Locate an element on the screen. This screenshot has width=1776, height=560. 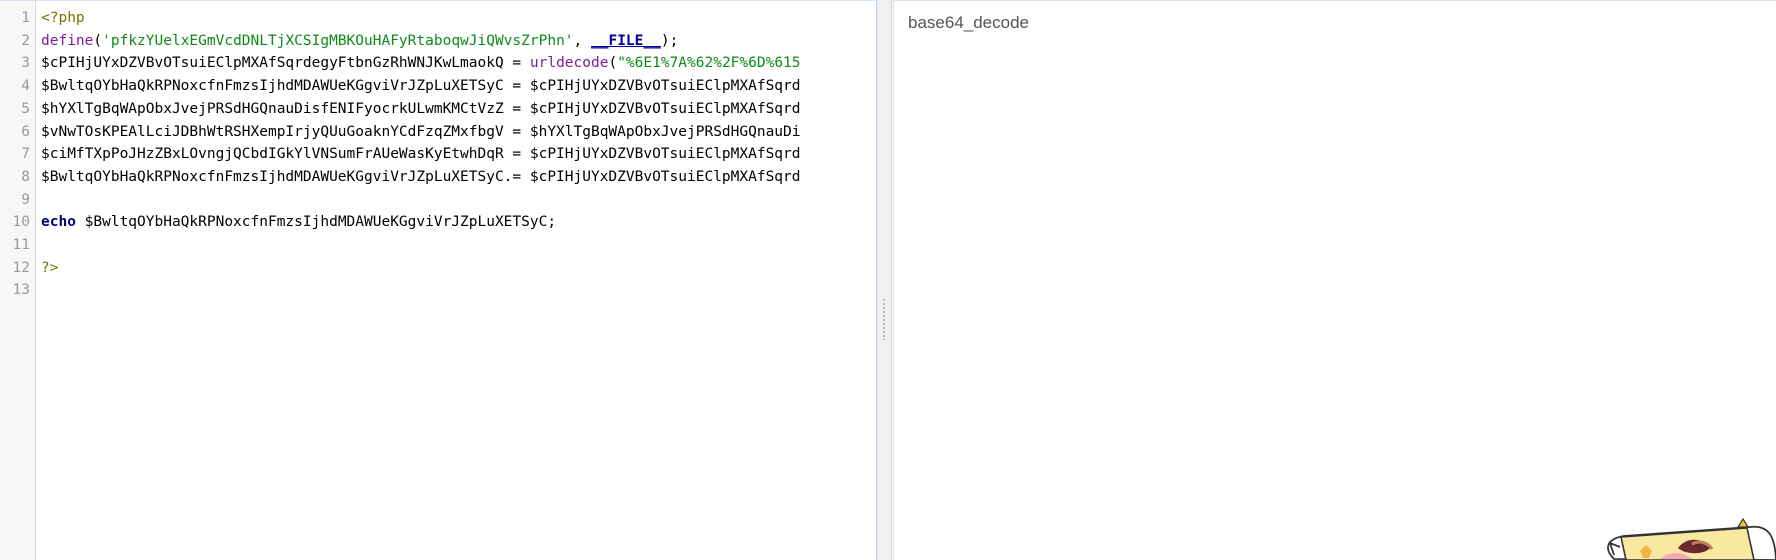
line-number: 11 is located at coordinates (21, 245).